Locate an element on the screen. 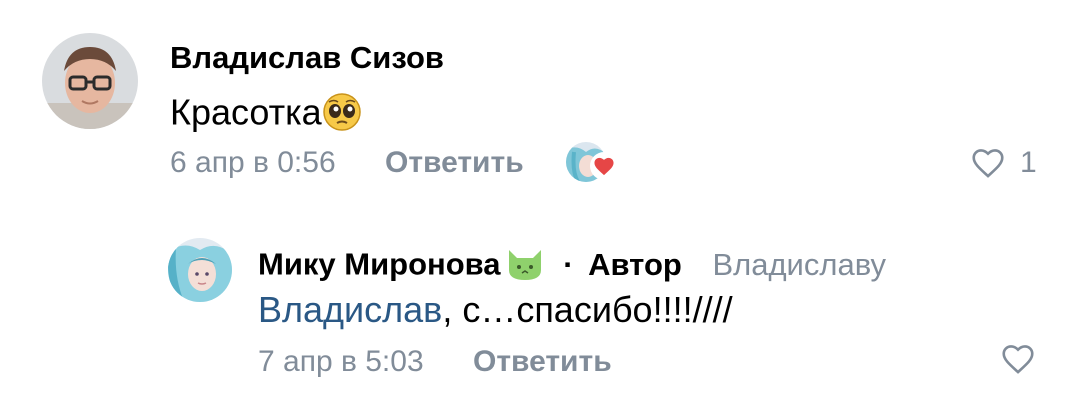 The height and width of the screenshot is (415, 1080). reply-header: Мику Миронова · Автор Владиславу is located at coordinates (572, 266).